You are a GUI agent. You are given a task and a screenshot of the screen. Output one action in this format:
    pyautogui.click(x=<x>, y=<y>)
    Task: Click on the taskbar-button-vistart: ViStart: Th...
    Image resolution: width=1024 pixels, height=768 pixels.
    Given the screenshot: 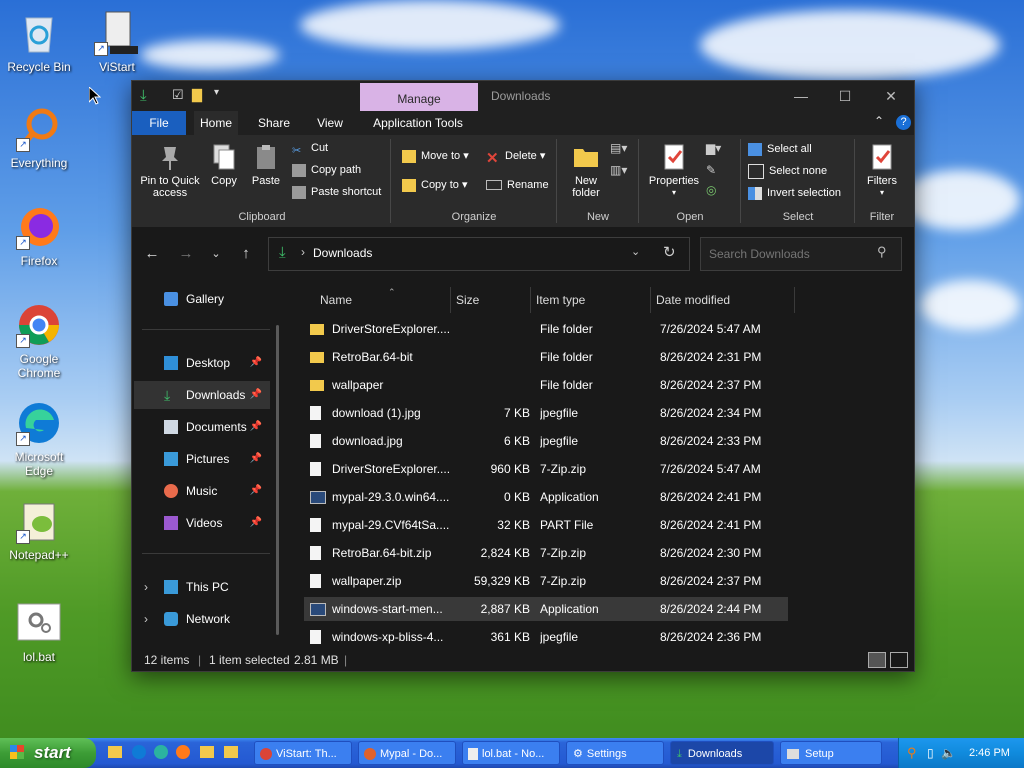 What is the action you would take?
    pyautogui.click(x=303, y=753)
    